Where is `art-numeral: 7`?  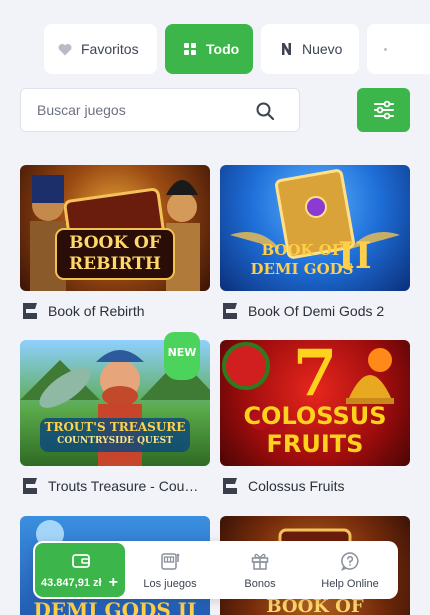 art-numeral: 7 is located at coordinates (315, 375).